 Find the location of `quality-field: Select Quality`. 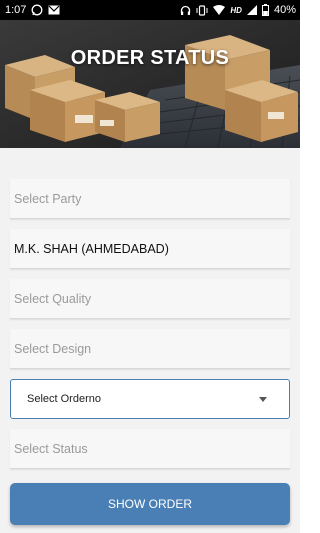

quality-field: Select Quality is located at coordinates (150, 299).